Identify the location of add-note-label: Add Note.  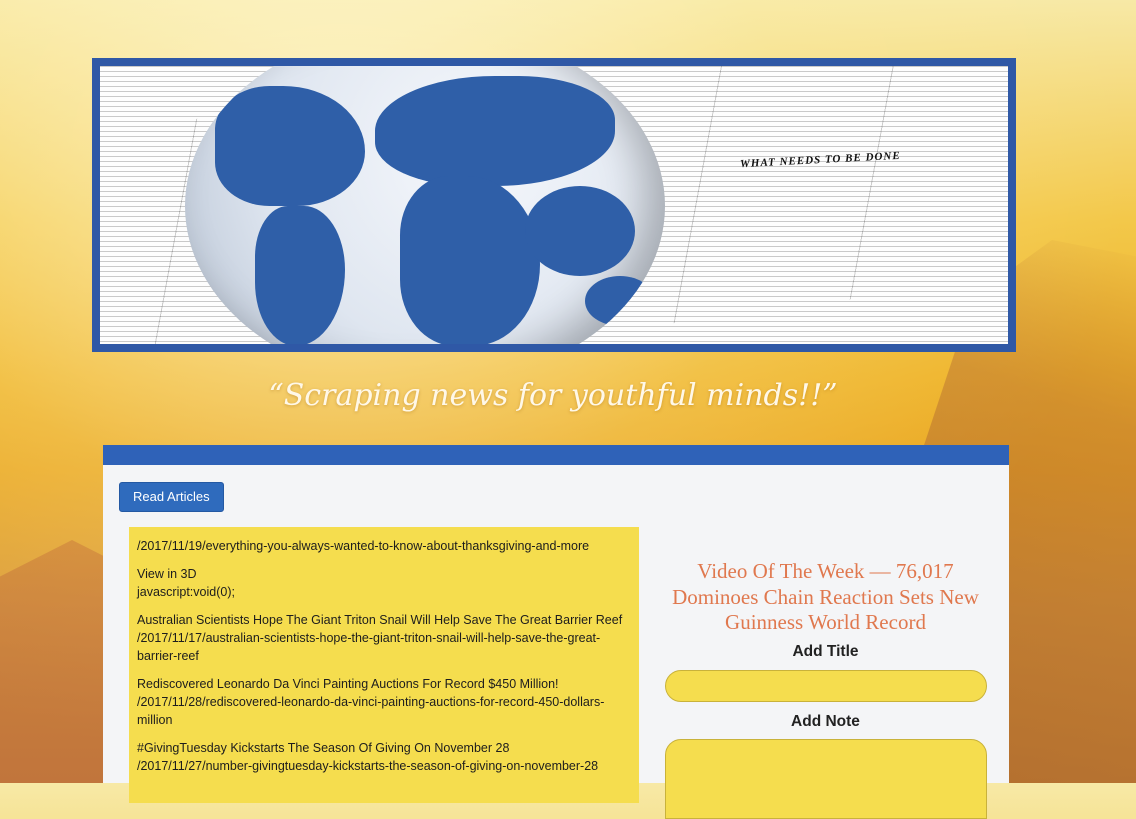
(825, 721).